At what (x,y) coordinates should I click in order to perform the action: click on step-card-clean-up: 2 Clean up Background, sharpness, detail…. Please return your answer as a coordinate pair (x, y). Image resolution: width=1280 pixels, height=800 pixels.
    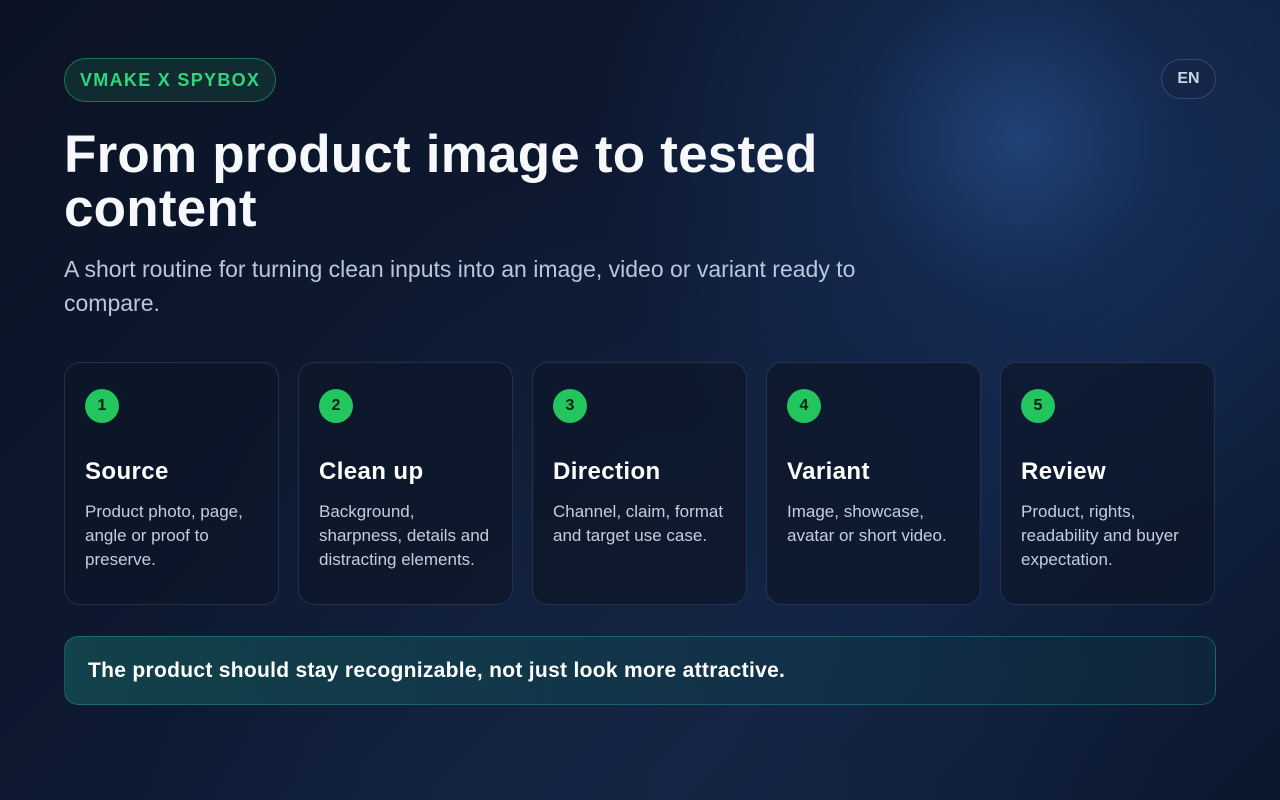
    Looking at the image, I should click on (405, 483).